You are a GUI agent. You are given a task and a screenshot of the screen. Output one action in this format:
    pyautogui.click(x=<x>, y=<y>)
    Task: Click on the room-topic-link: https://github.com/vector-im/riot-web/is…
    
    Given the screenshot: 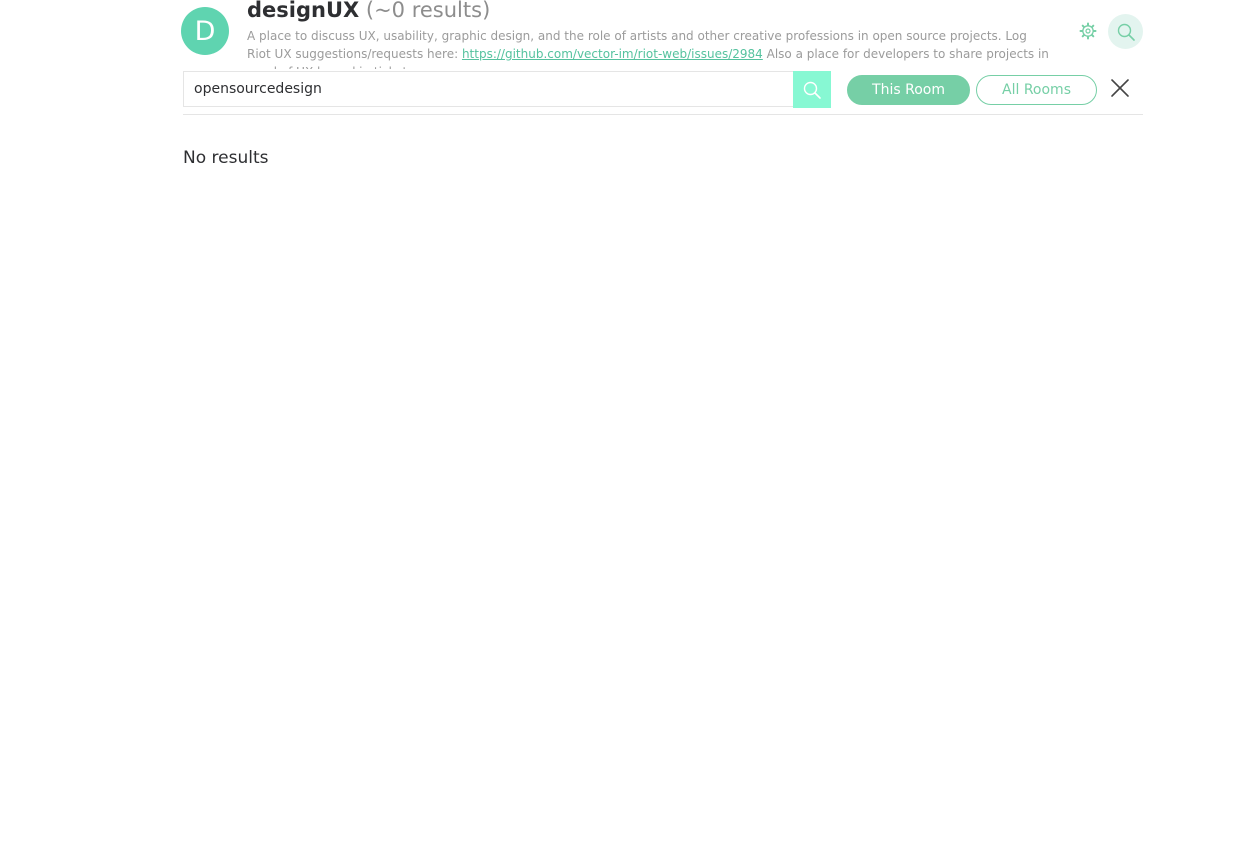 What is the action you would take?
    pyautogui.click(x=612, y=54)
    